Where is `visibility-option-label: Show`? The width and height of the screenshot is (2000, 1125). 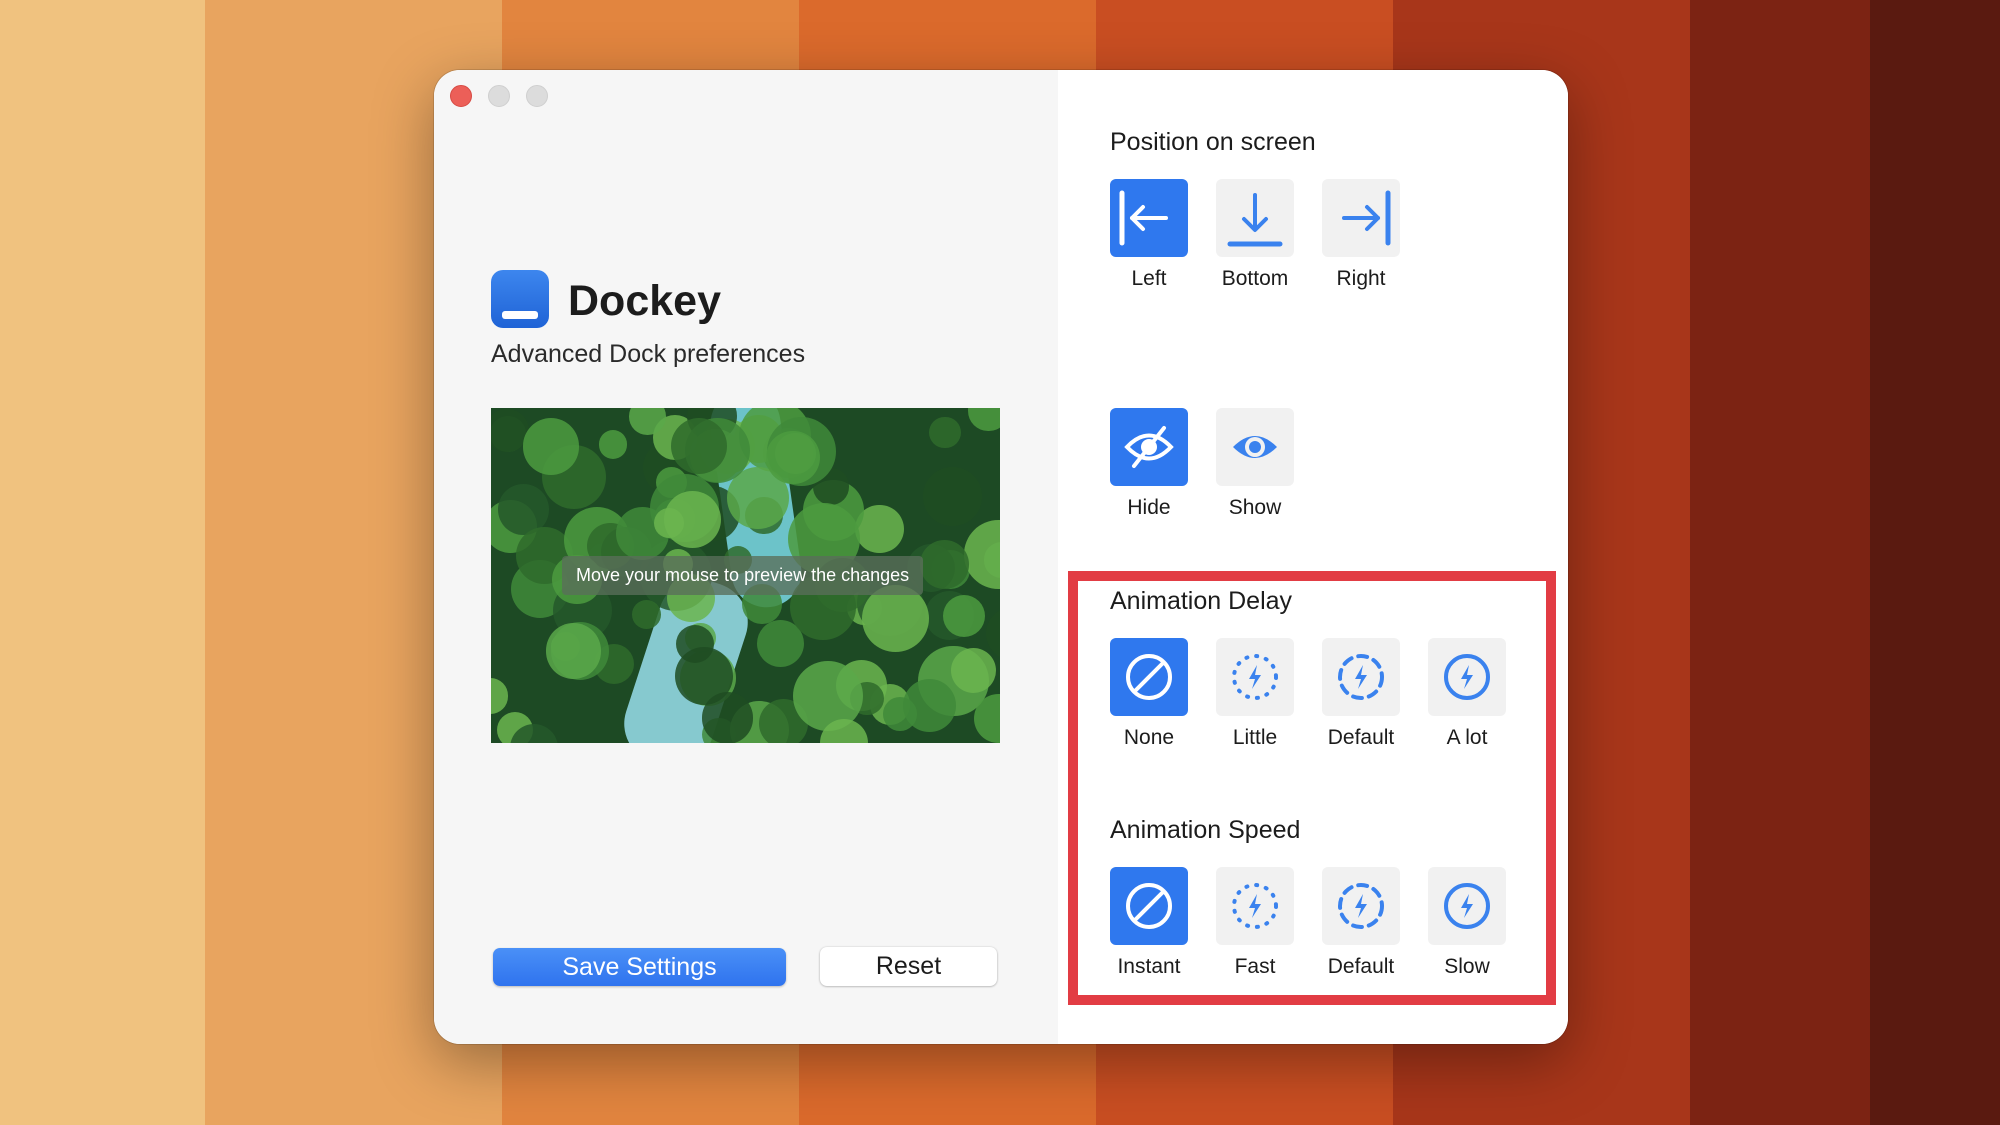 visibility-option-label: Show is located at coordinates (1255, 507).